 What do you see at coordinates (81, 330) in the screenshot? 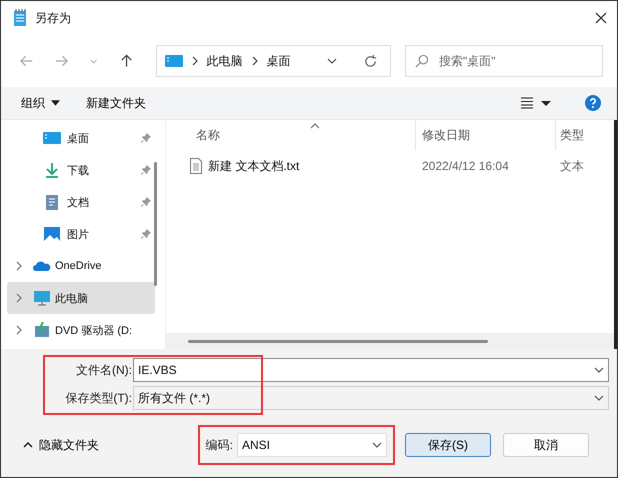
I see `sidebar-item: DVD 驱动器 (D:` at bounding box center [81, 330].